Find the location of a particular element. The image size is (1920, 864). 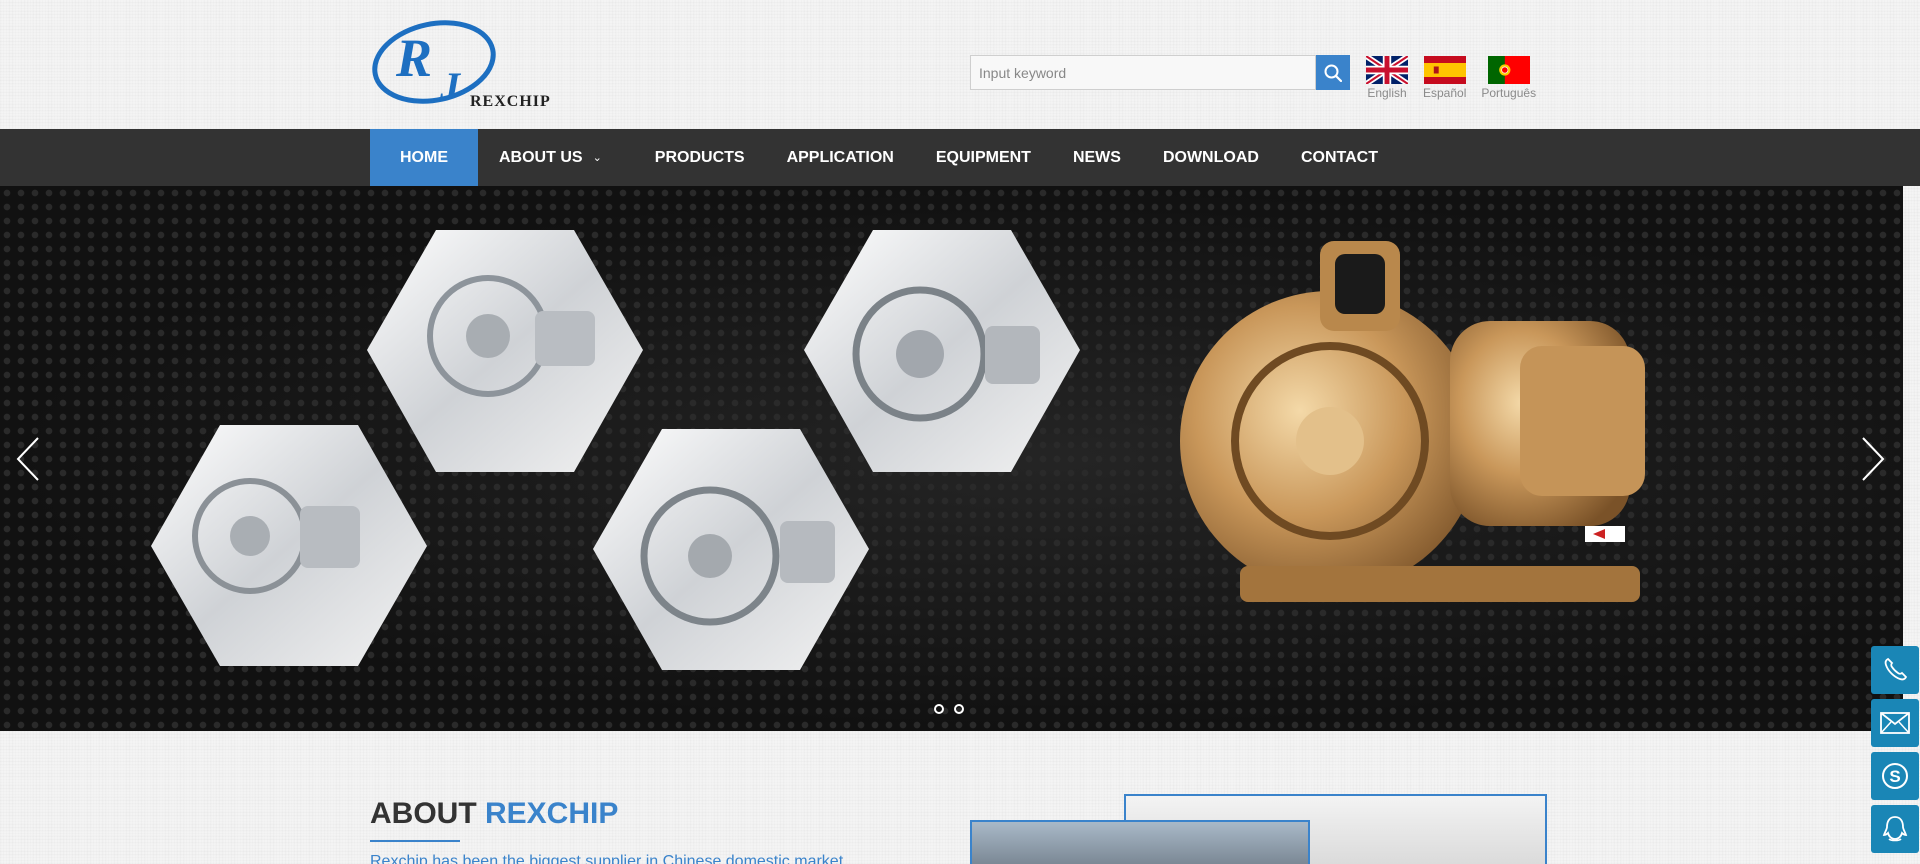

nav-products: PRODUCTS is located at coordinates (694, 157).